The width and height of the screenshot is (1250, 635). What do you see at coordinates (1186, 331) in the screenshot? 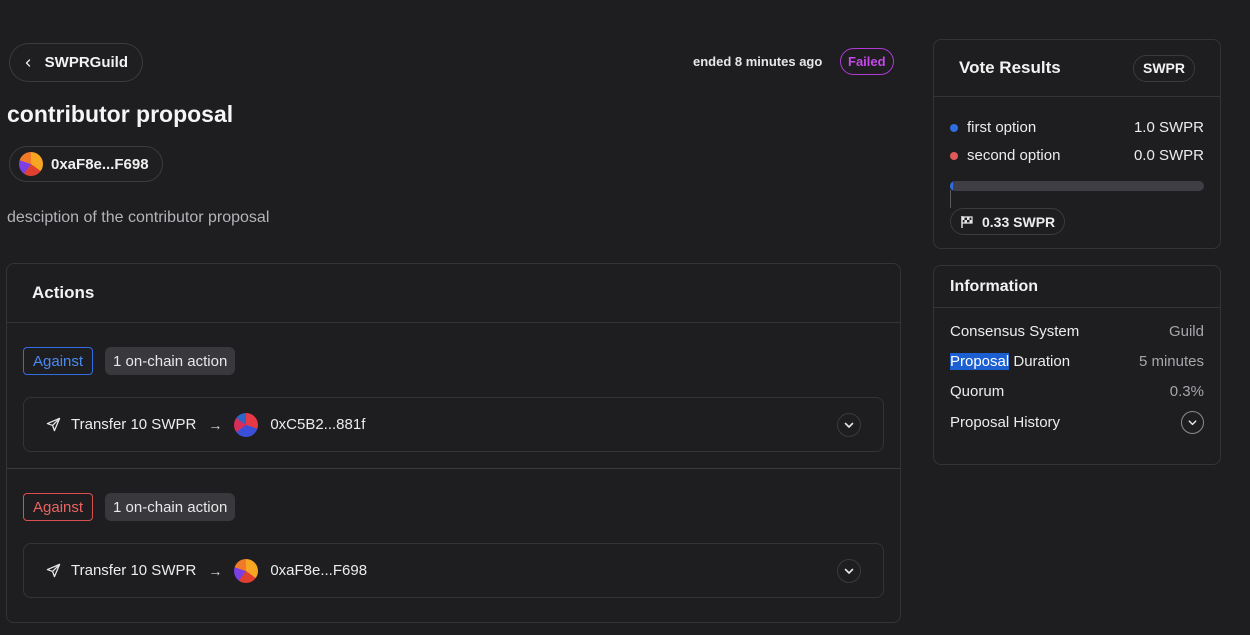
I see `info-value: Guild` at bounding box center [1186, 331].